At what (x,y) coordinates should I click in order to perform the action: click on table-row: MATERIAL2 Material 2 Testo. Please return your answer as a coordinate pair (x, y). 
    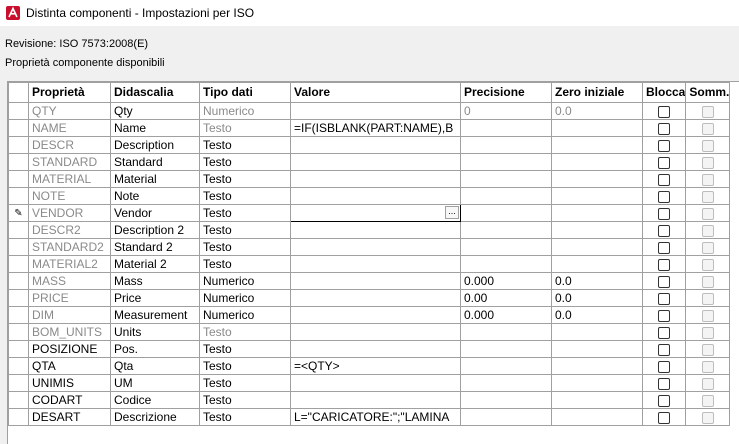
    Looking at the image, I should click on (369, 264).